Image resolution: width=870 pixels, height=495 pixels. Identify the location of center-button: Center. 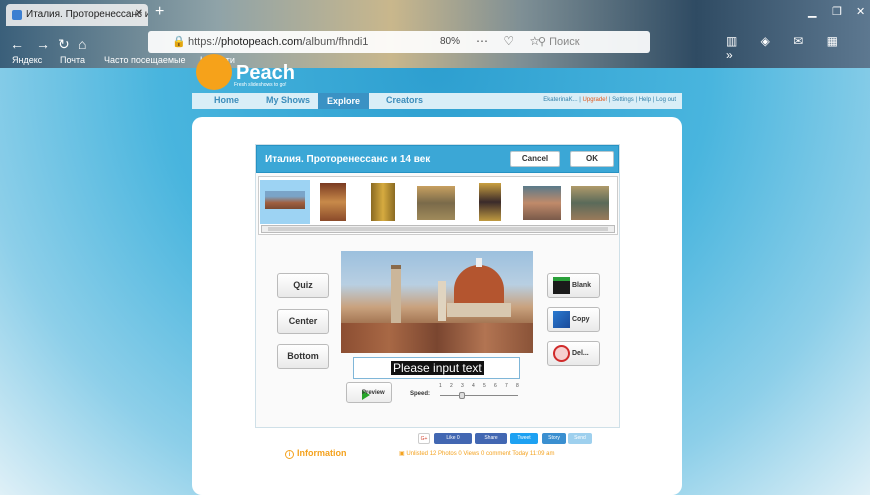
(303, 321).